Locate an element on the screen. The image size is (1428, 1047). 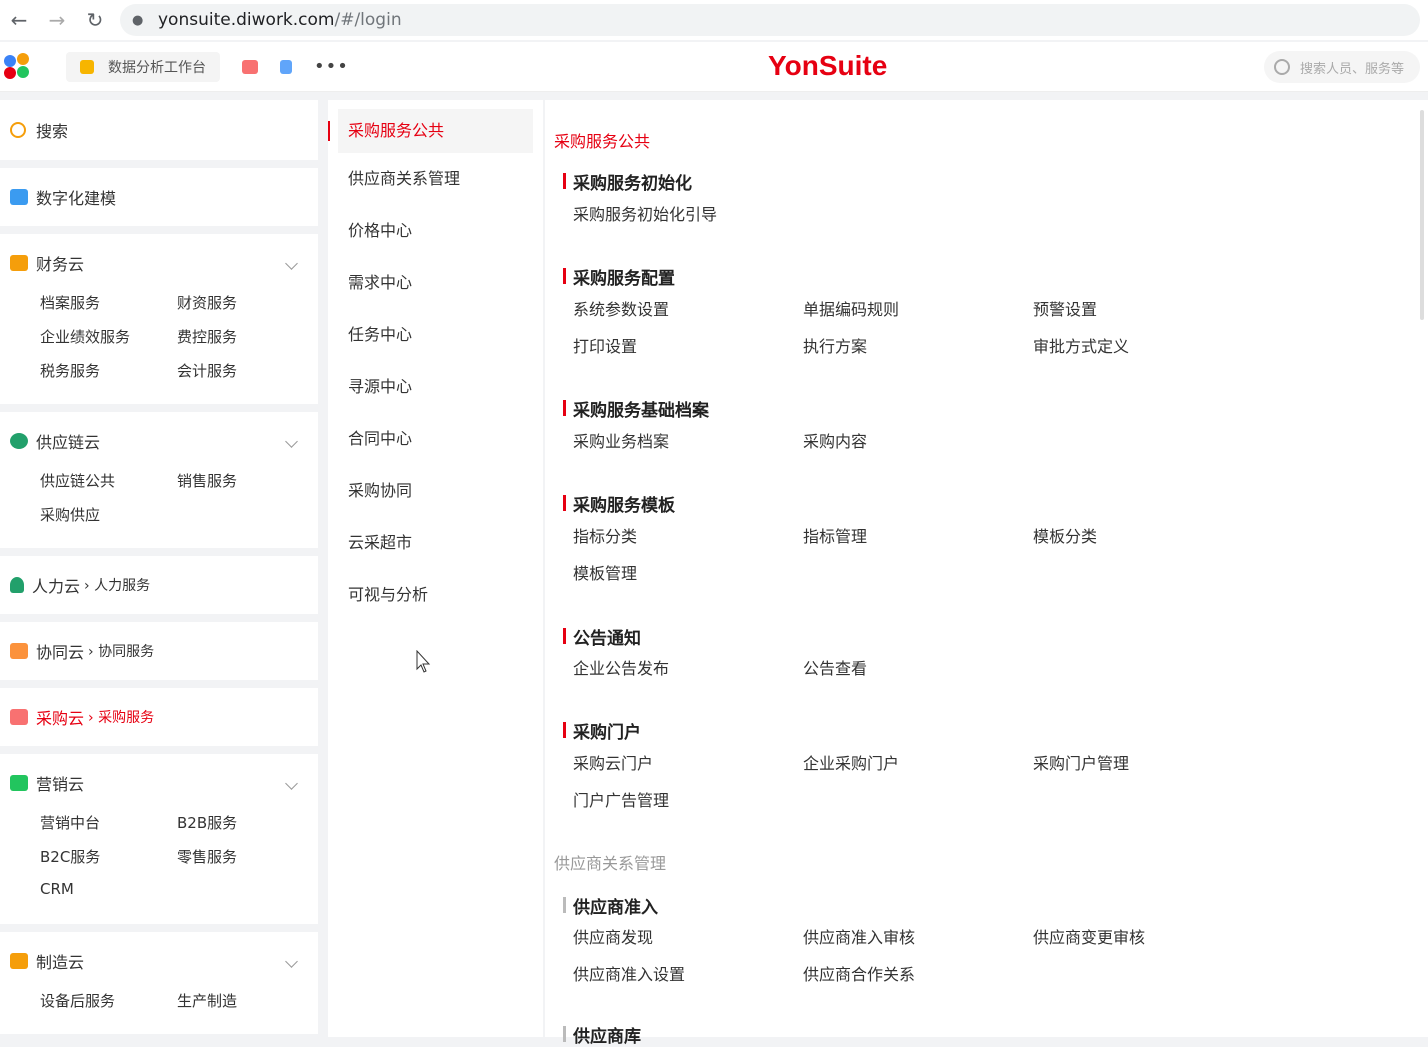
app-launcher-icon is located at coordinates (18, 66).